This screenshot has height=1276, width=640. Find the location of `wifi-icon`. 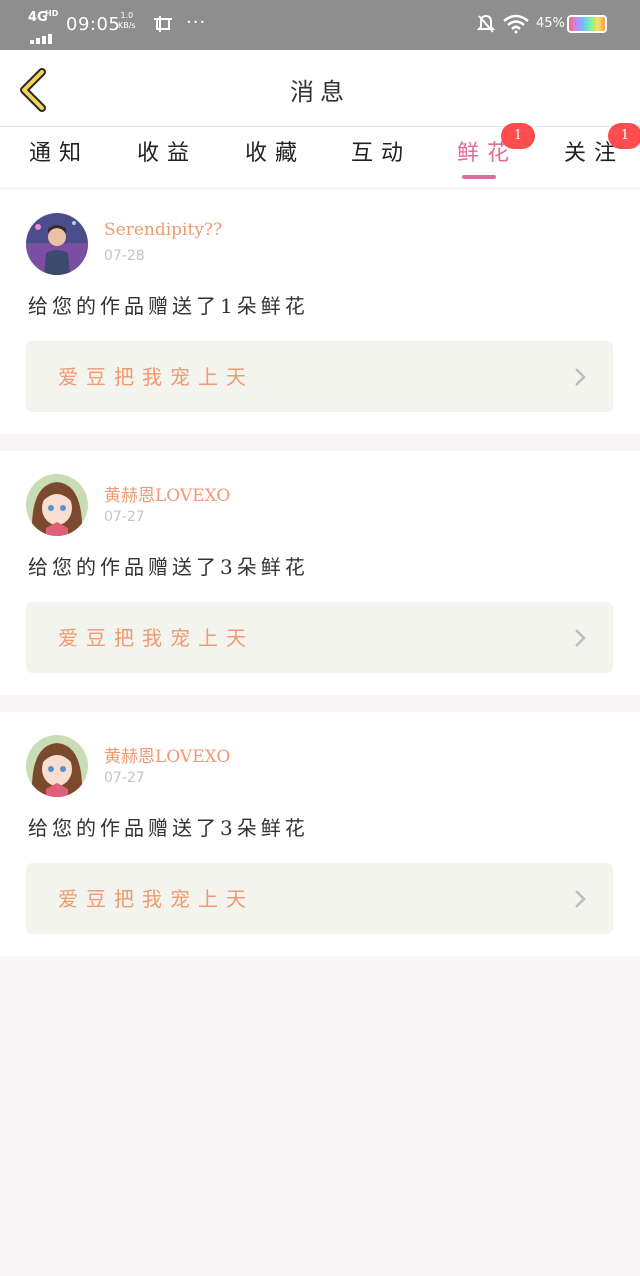

wifi-icon is located at coordinates (516, 24).